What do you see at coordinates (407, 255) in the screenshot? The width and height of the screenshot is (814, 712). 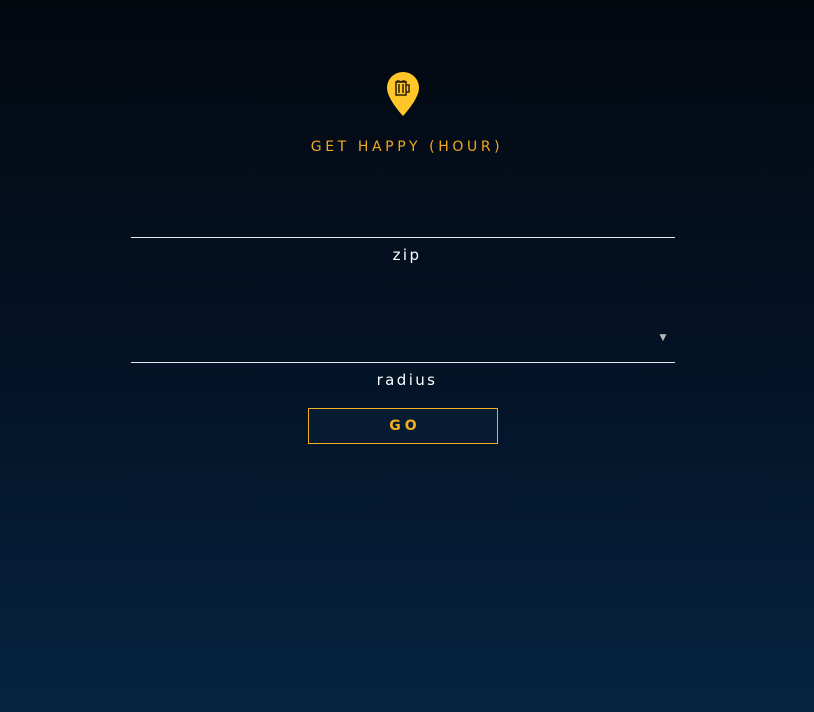 I see `zip-label: zip` at bounding box center [407, 255].